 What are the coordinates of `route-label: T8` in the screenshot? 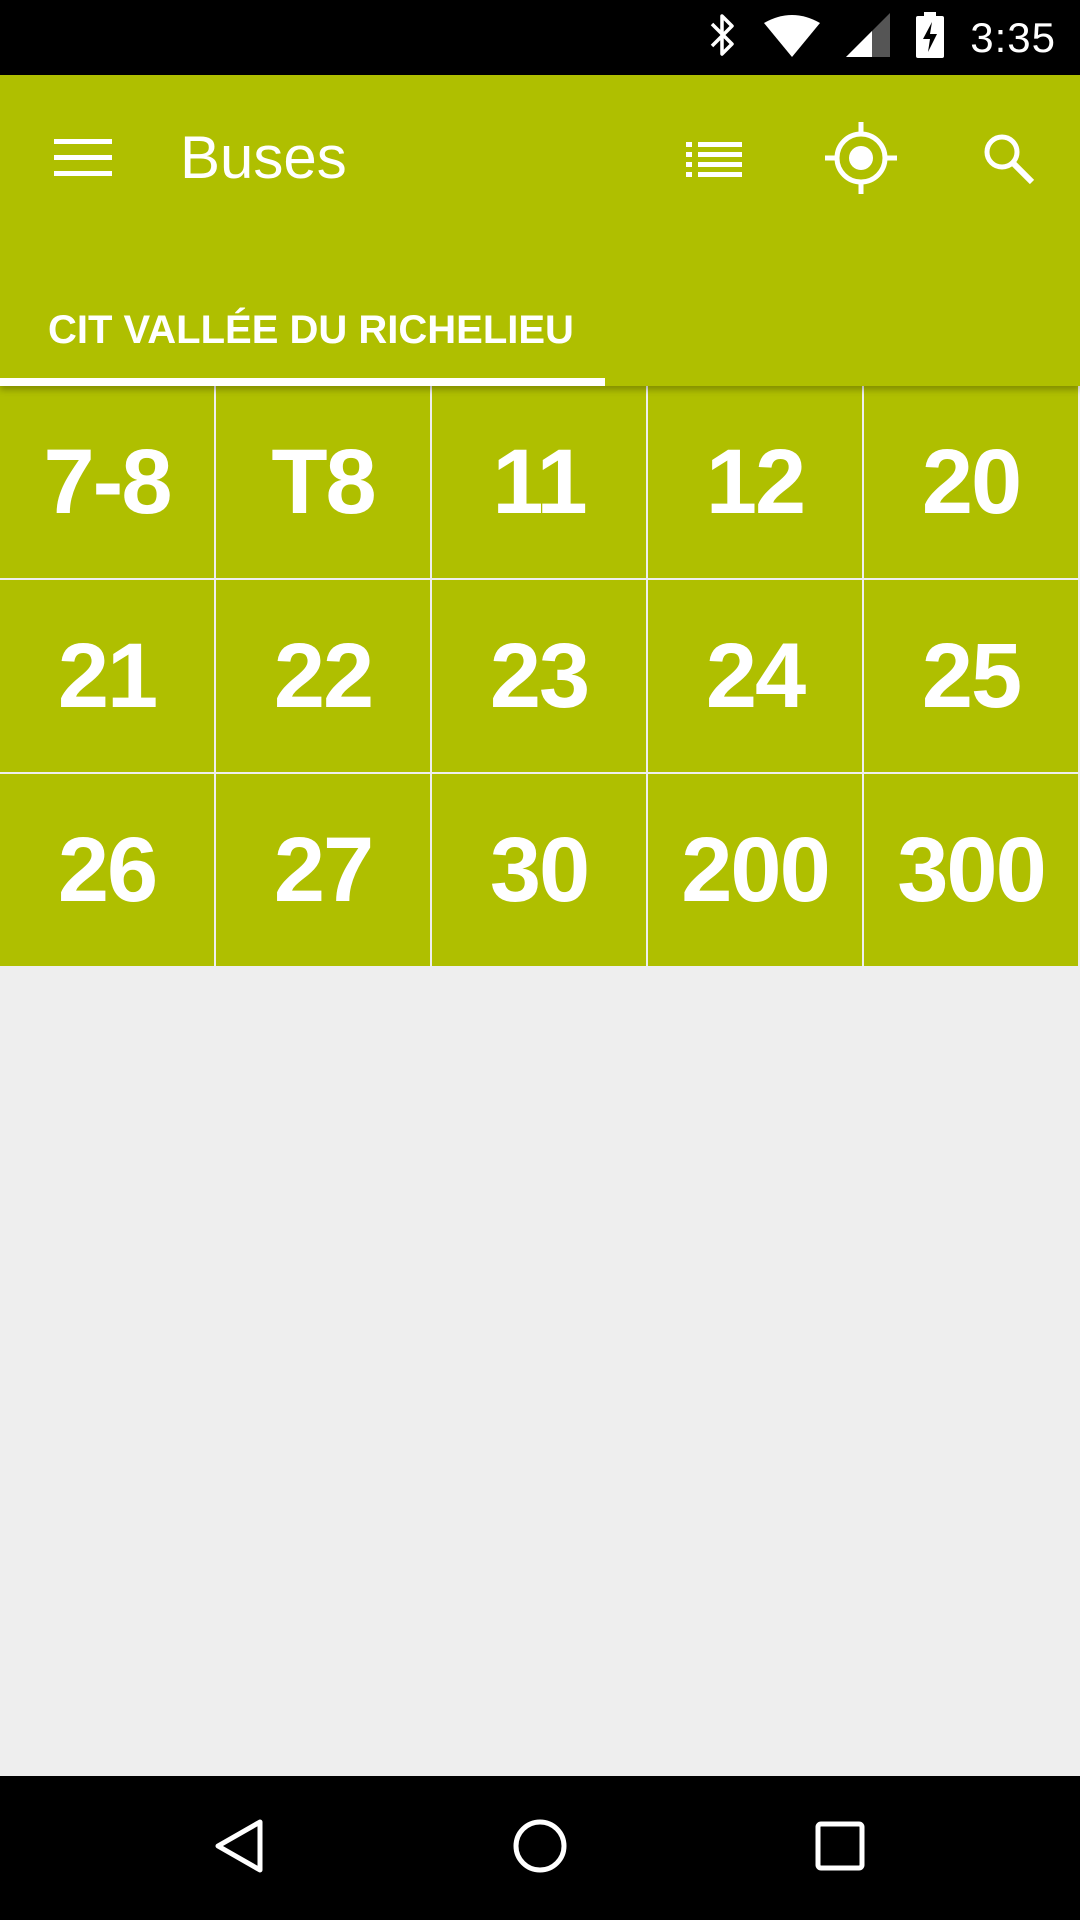 It's located at (323, 481).